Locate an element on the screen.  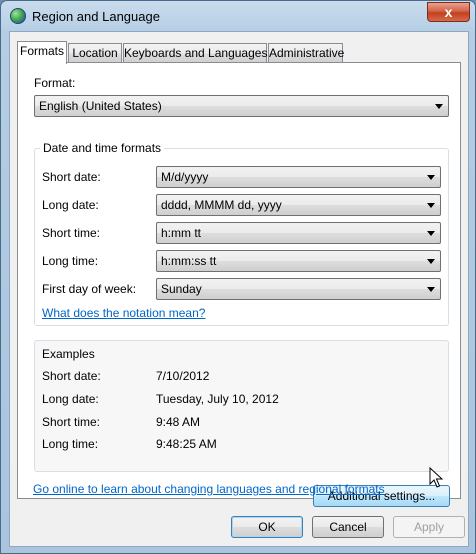
short-date-dropdown: M/d/yyyy is located at coordinates (298, 177).